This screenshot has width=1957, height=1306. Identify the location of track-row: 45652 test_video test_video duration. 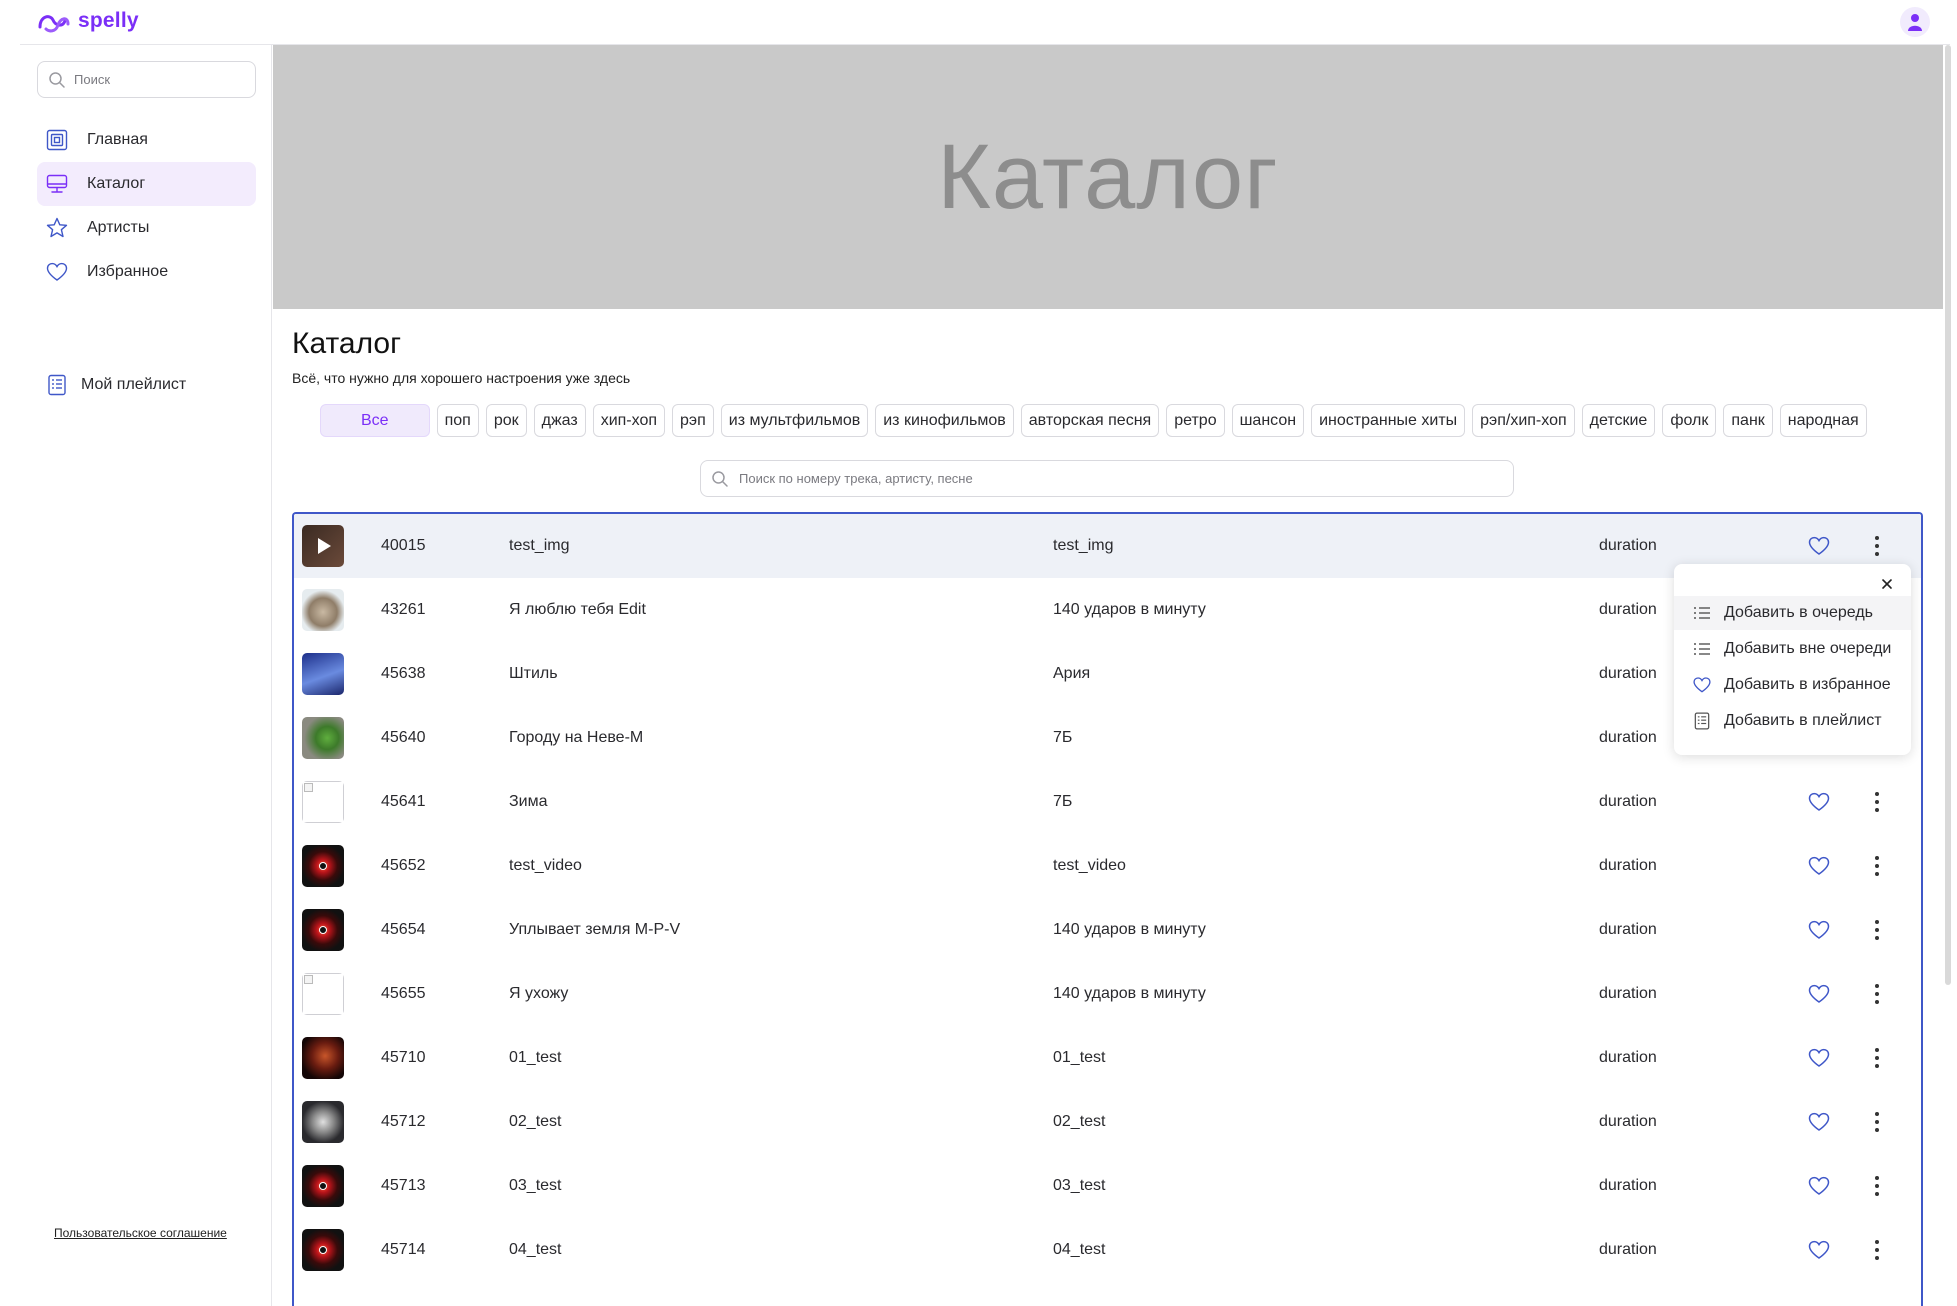
(1107, 866).